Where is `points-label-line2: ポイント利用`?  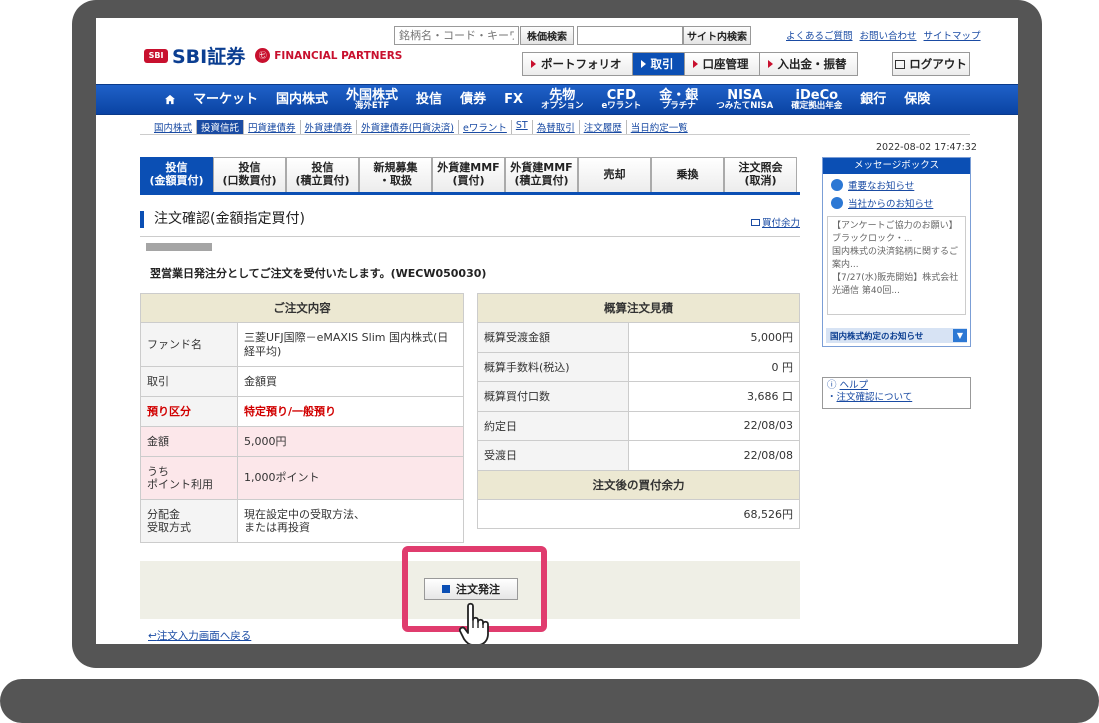 points-label-line2: ポイント利用 is located at coordinates (180, 484).